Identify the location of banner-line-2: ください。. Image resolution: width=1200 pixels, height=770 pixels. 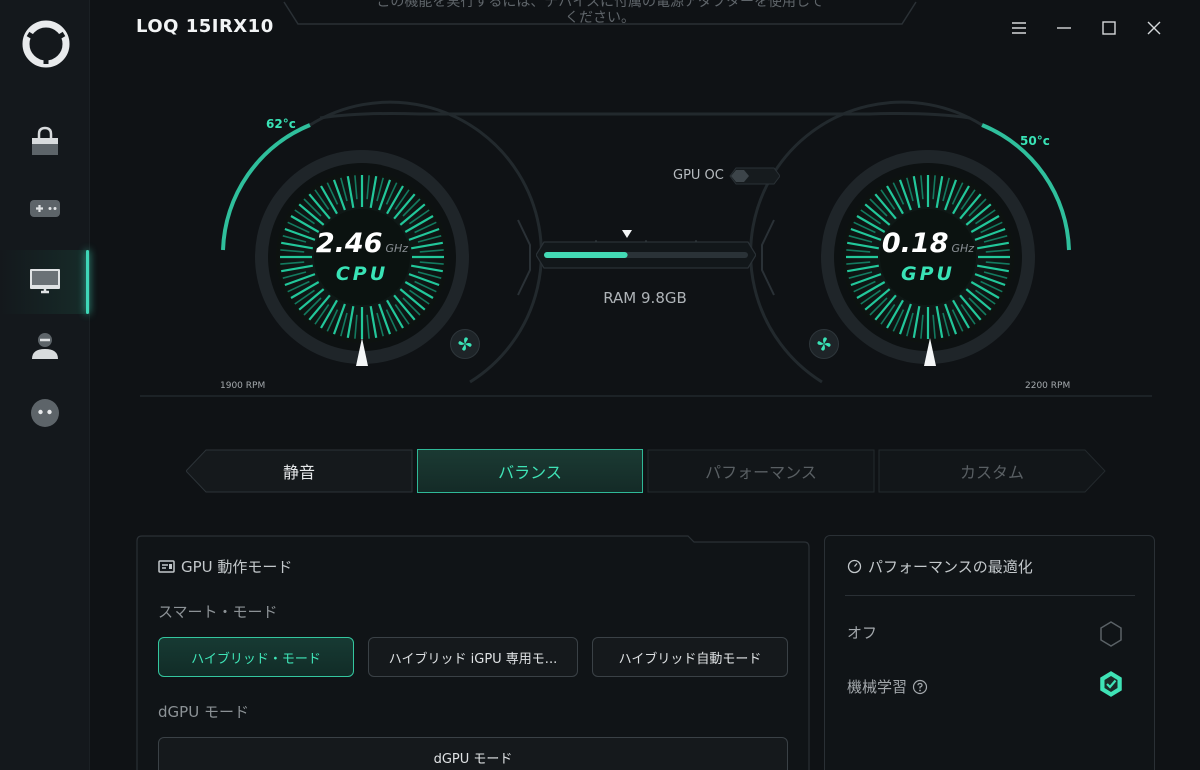
(600, 18).